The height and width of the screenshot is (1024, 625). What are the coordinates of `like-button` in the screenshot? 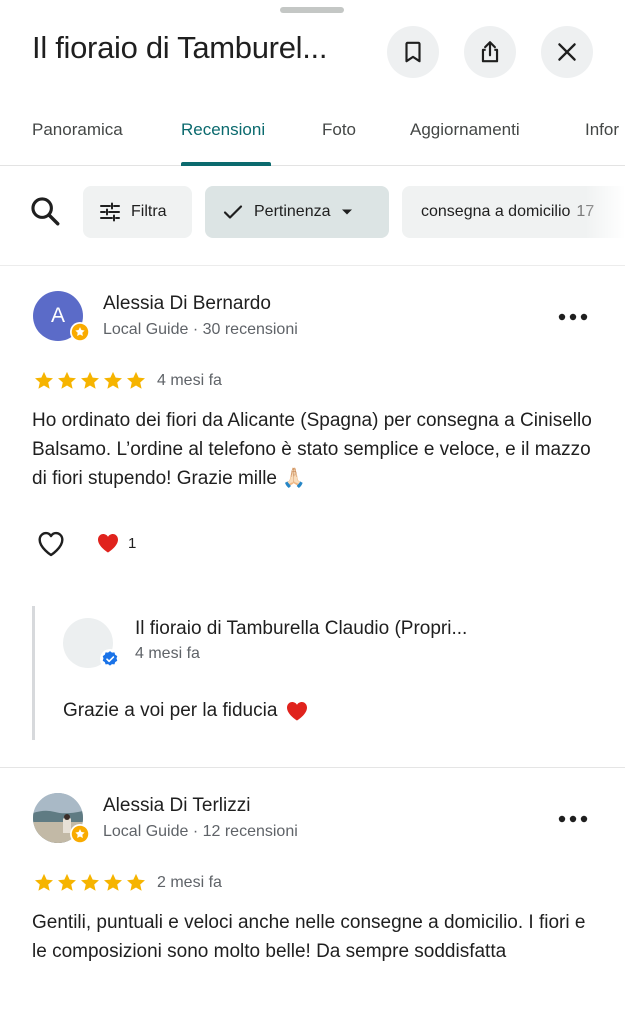 It's located at (51, 543).